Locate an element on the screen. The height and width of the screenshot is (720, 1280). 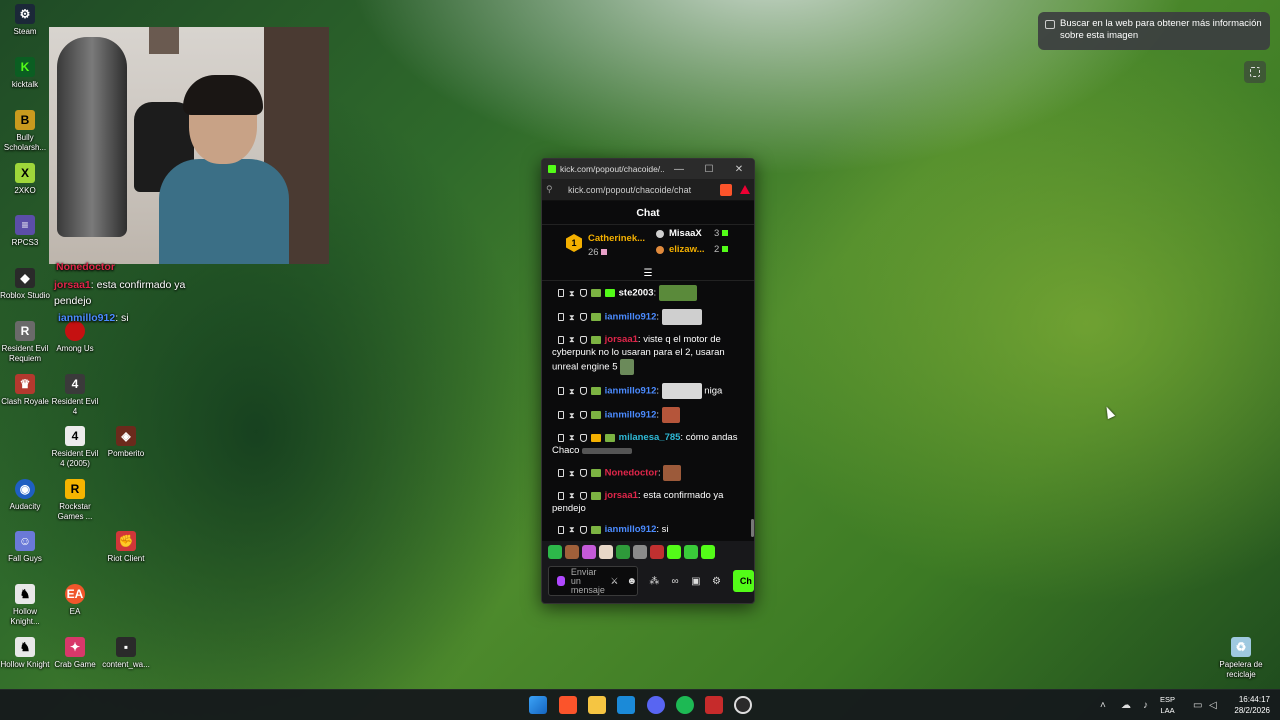
chevron-down-icon: ☰ is located at coordinates (648, 273).